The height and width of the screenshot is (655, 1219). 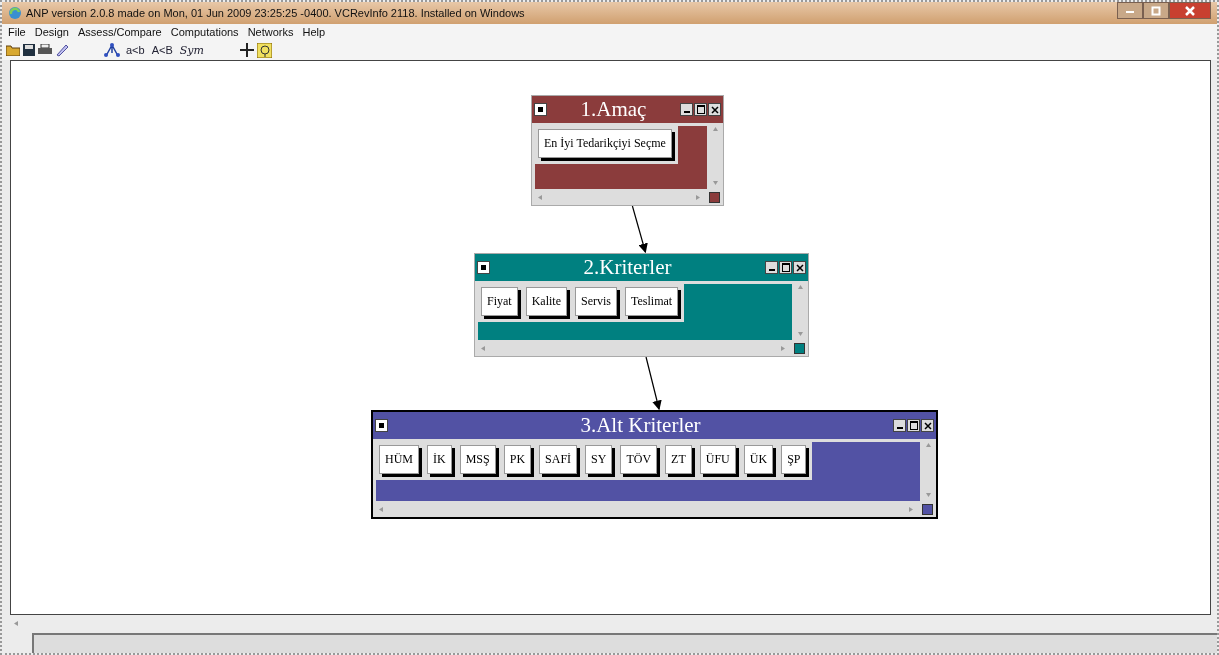 I want to click on node-button: SY, so click(x=599, y=459).